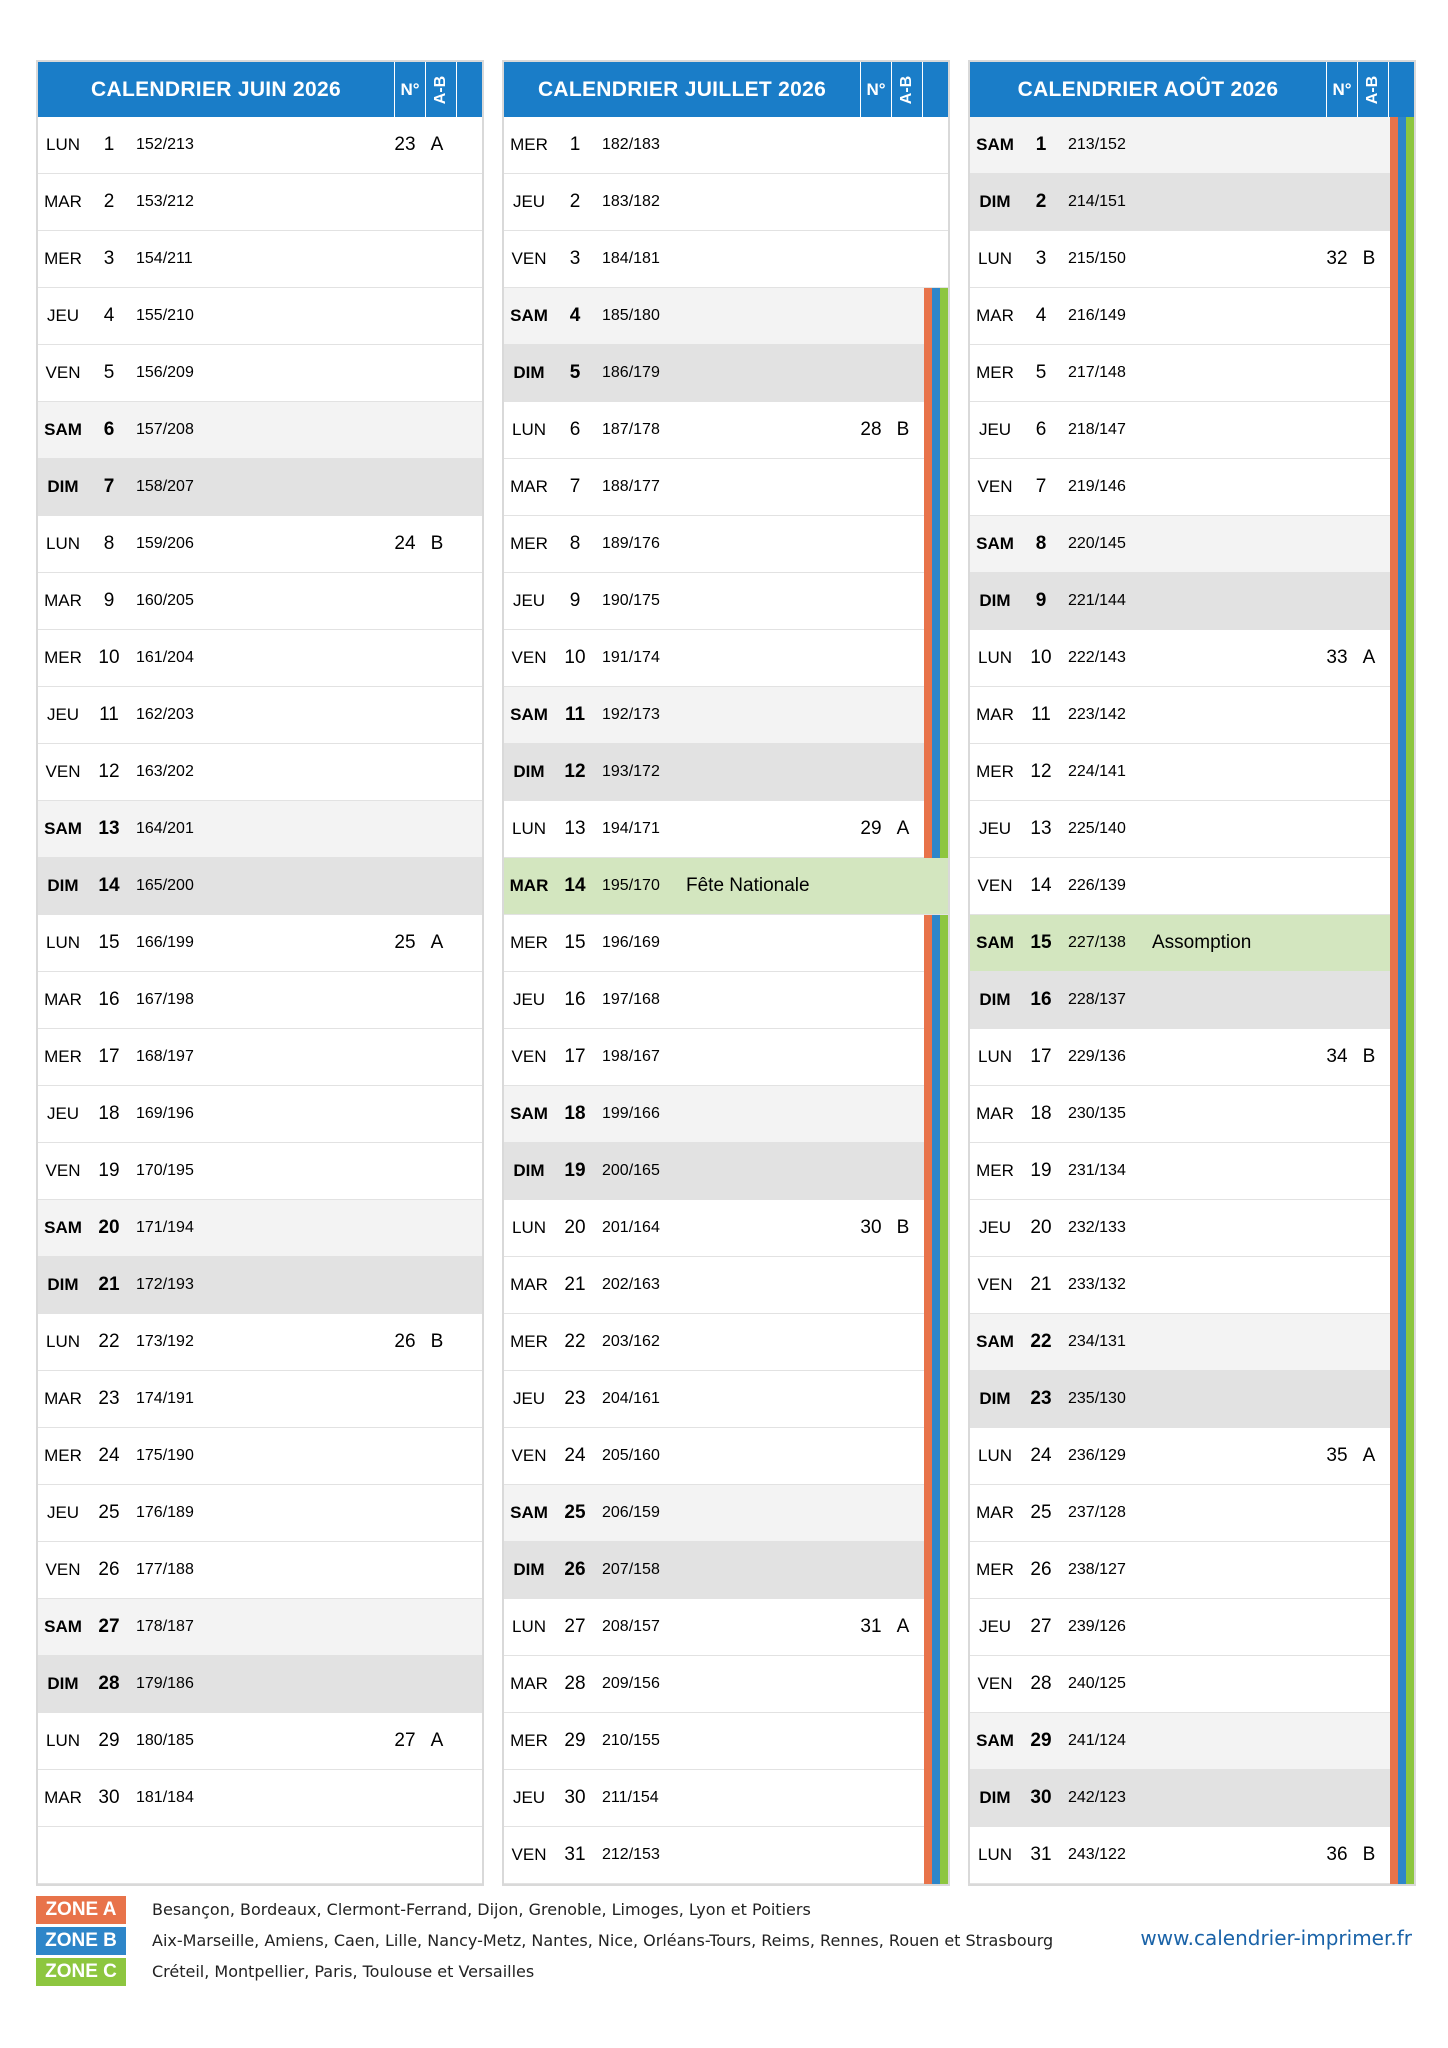 The width and height of the screenshot is (1448, 2048). Describe the element at coordinates (994, 1056) in the screenshot. I see `day-name: LUN` at that location.